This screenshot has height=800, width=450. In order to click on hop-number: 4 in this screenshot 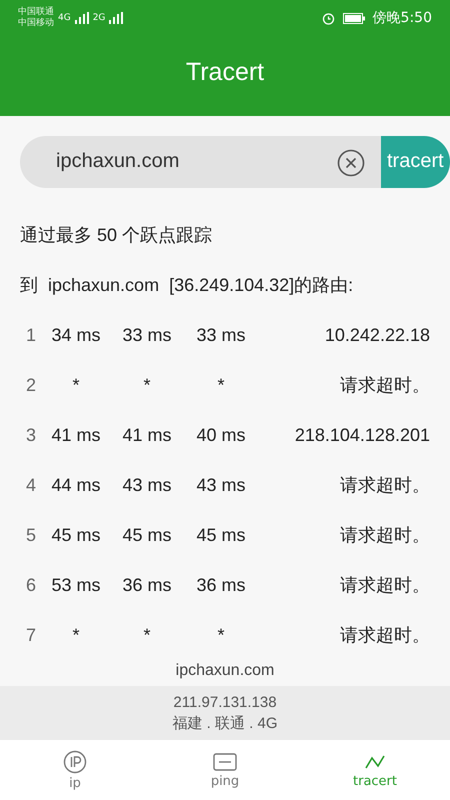, I will do `click(30, 485)`.